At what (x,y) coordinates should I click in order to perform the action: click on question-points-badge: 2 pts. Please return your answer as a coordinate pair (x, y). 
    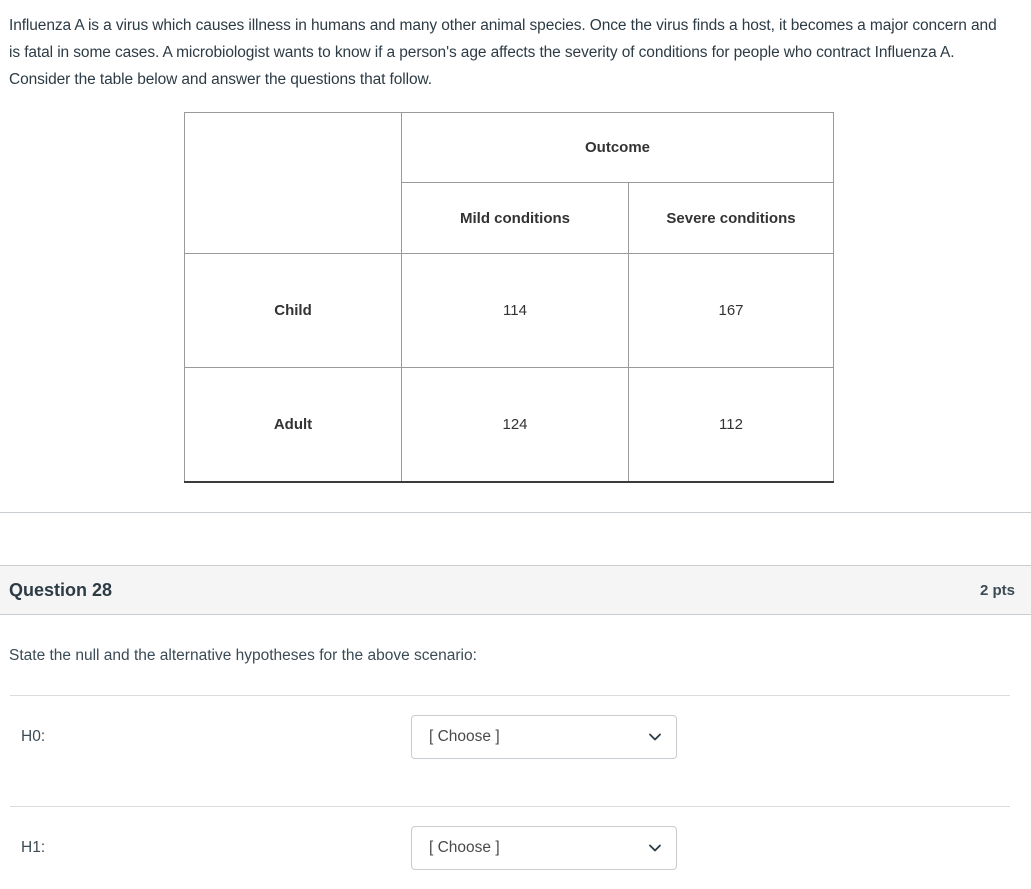
    Looking at the image, I should click on (997, 590).